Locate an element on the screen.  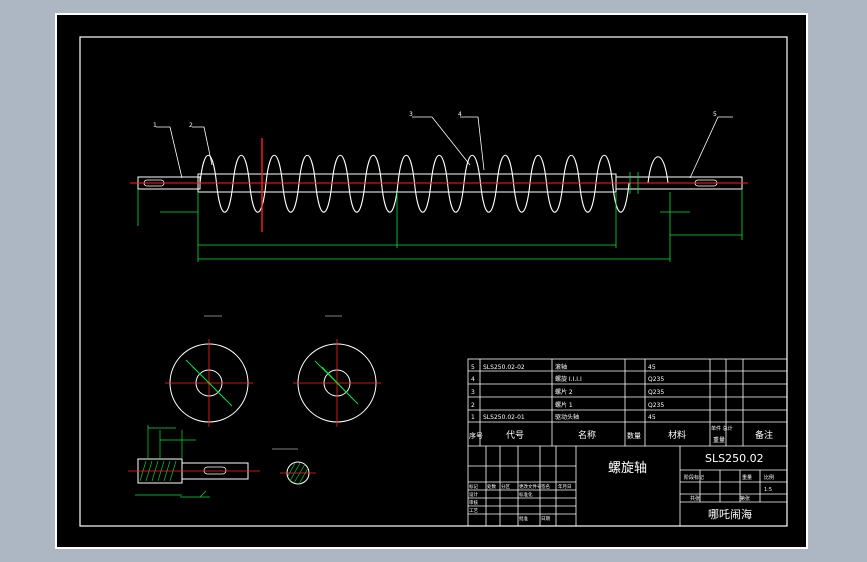
sign-label-10: 标准化 is located at coordinates (526, 494).